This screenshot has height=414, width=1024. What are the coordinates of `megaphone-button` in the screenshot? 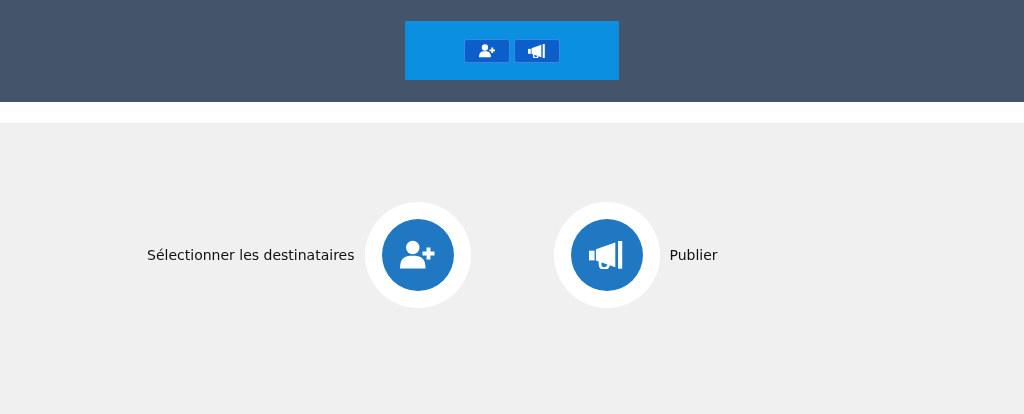 It's located at (537, 50).